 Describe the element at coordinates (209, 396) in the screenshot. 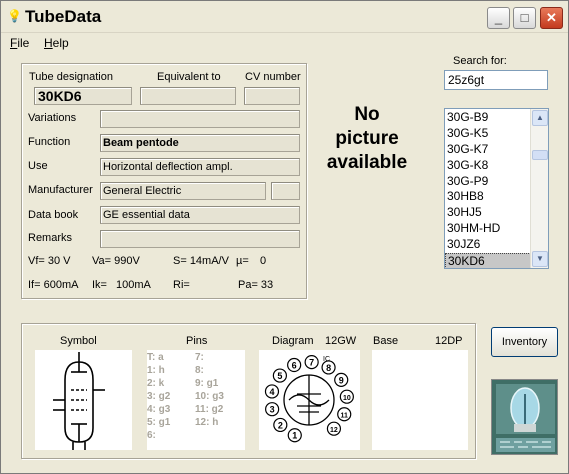

I see `pin-entry: 10: g3` at that location.